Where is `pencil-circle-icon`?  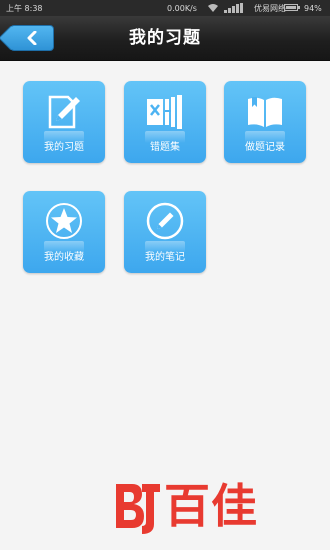 pencil-circle-icon is located at coordinates (165, 221).